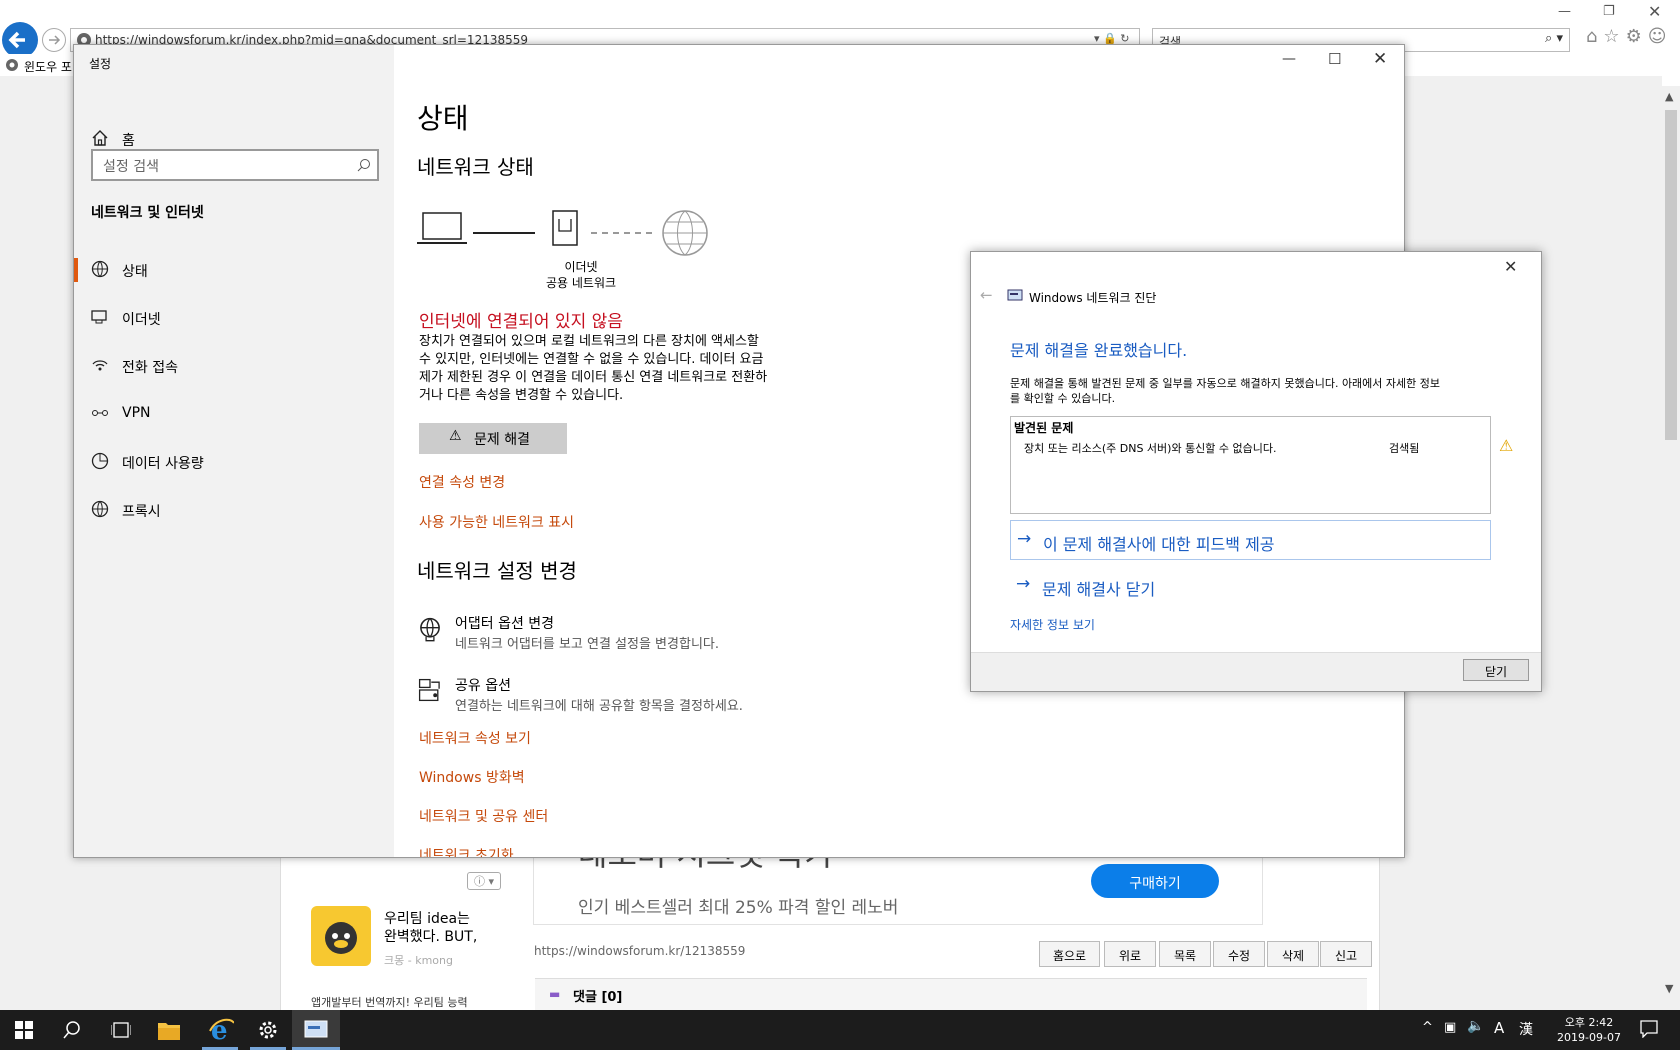 Image resolution: width=1680 pixels, height=1050 pixels. What do you see at coordinates (147, 213) in the screenshot?
I see `section-title: 네트워크 및 인터넷` at bounding box center [147, 213].